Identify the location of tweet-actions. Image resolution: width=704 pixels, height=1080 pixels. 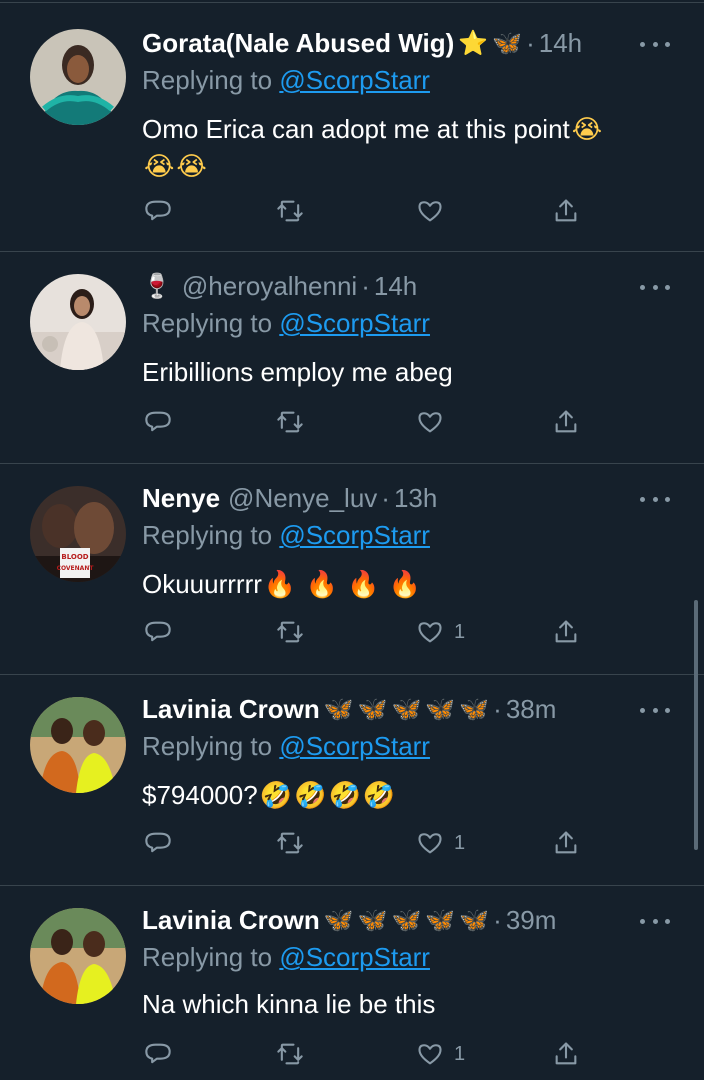
(367, 422).